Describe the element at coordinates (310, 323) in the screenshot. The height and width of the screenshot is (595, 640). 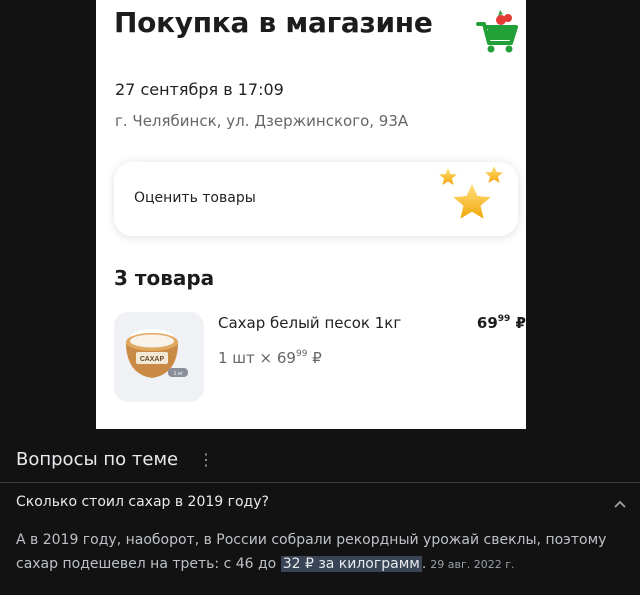
I see `product-name: Сахар белый песок 1кг` at that location.